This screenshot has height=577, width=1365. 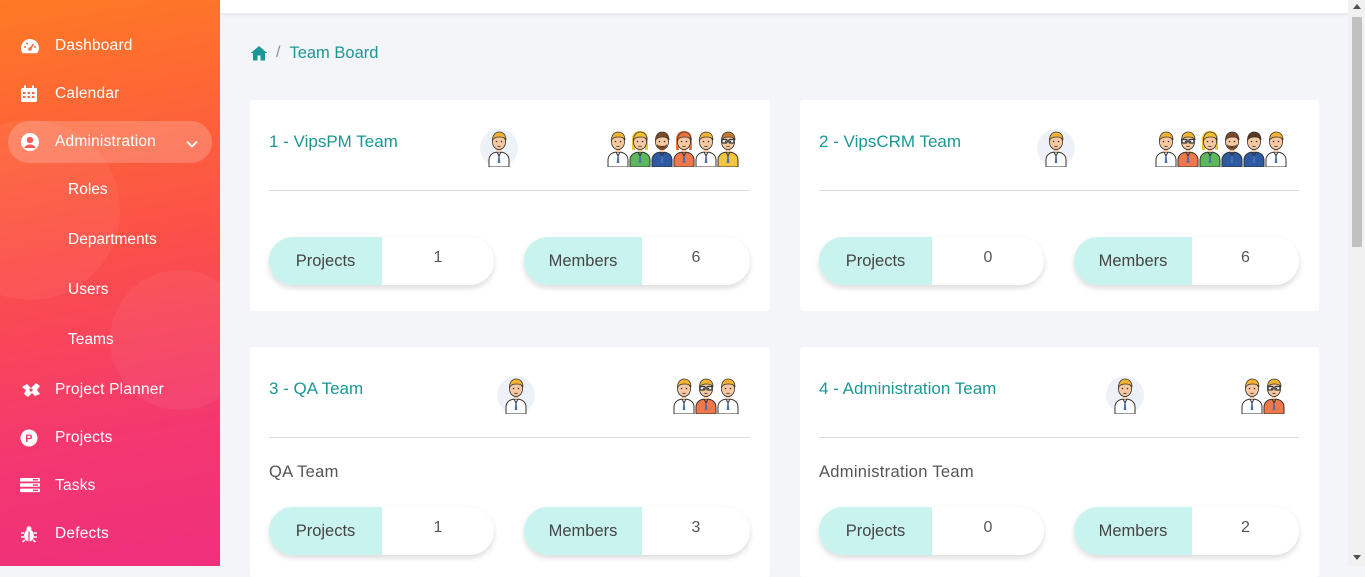 What do you see at coordinates (907, 389) in the screenshot?
I see `team-title: 4 - Administration Team` at bounding box center [907, 389].